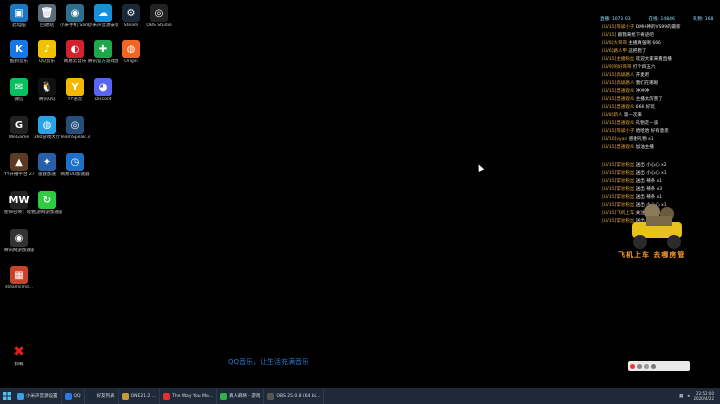 Image resolution: width=720 pixels, height=404 pixels. Describe the element at coordinates (7, 396) in the screenshot. I see `start-button` at that location.